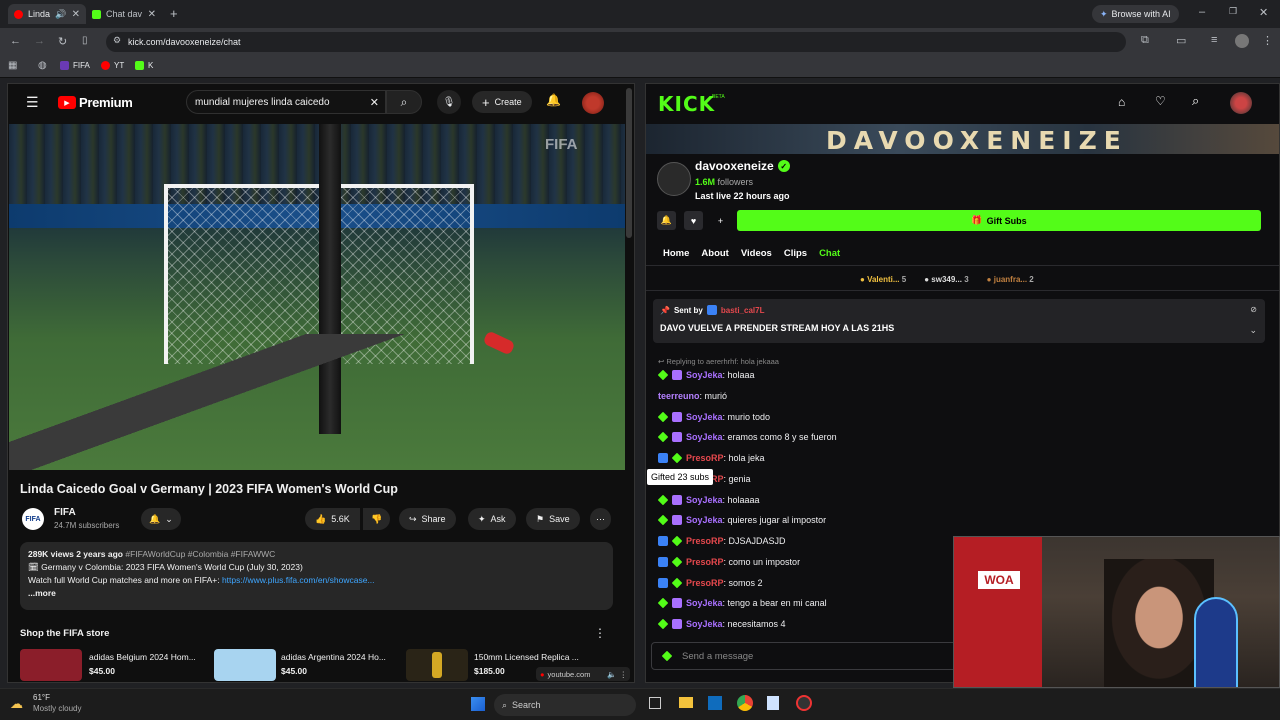 This screenshot has width=1280, height=720. Describe the element at coordinates (747, 437) in the screenshot. I see `chat-message: SoyJeka: eramos como 8 y se fueron` at that location.